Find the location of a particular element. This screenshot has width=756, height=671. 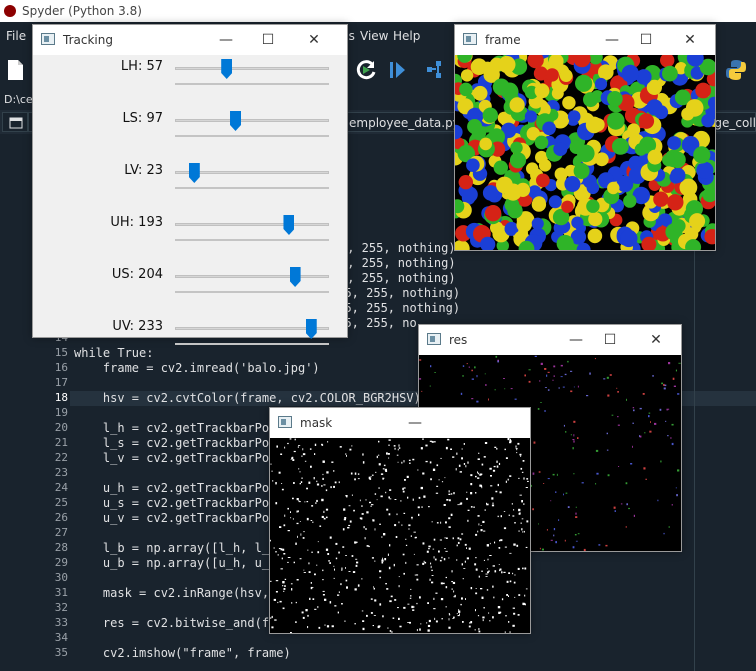

trackbar-label: LS: 97 is located at coordinates (142, 118).